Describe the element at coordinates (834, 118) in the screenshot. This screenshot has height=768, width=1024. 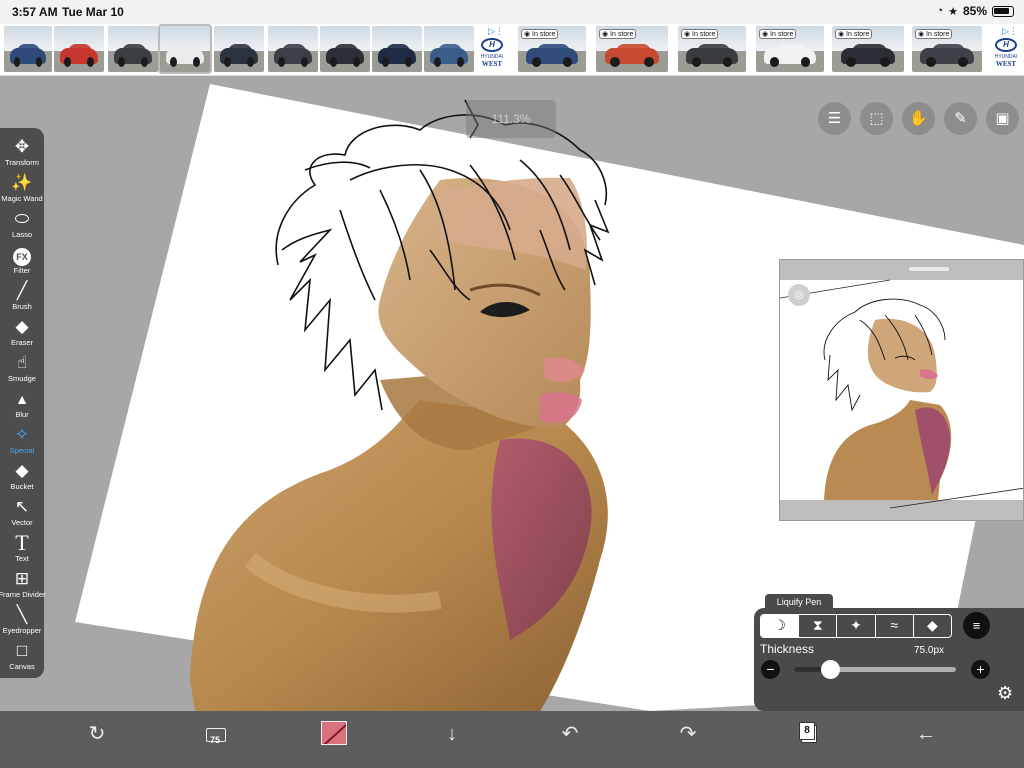
I see `toggle-icon: ☰` at that location.